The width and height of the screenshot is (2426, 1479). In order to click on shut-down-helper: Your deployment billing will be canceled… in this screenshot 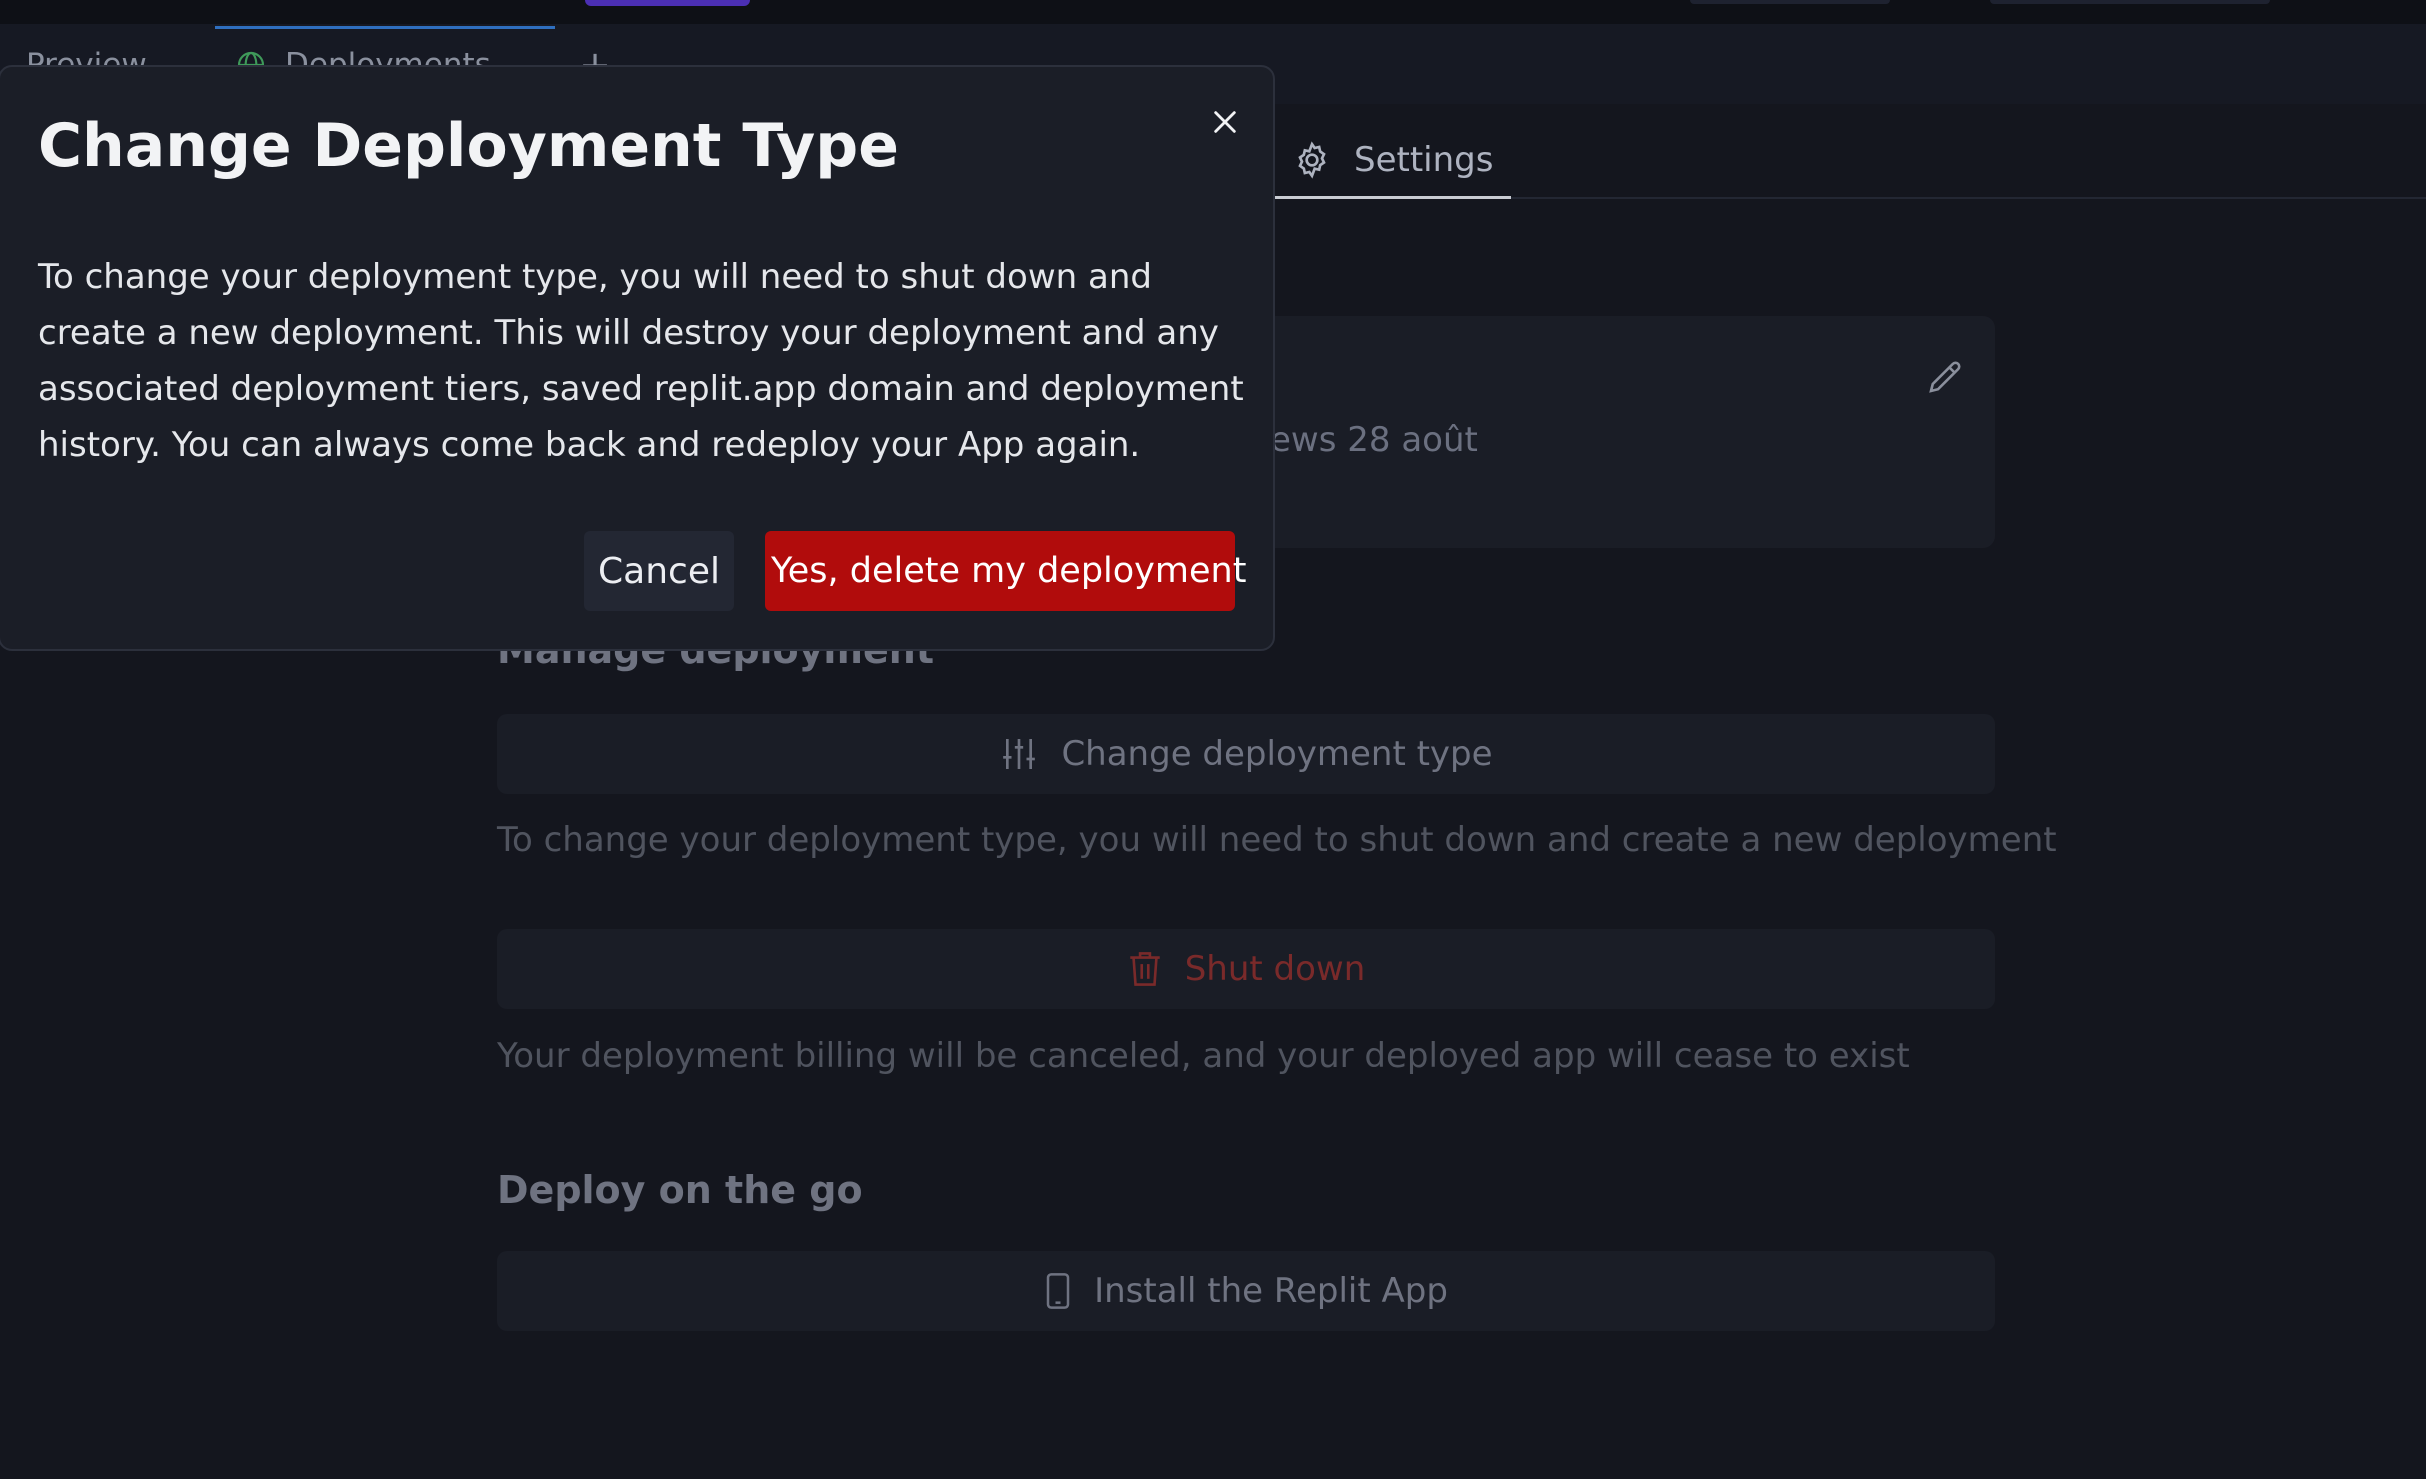, I will do `click(1203, 1056)`.